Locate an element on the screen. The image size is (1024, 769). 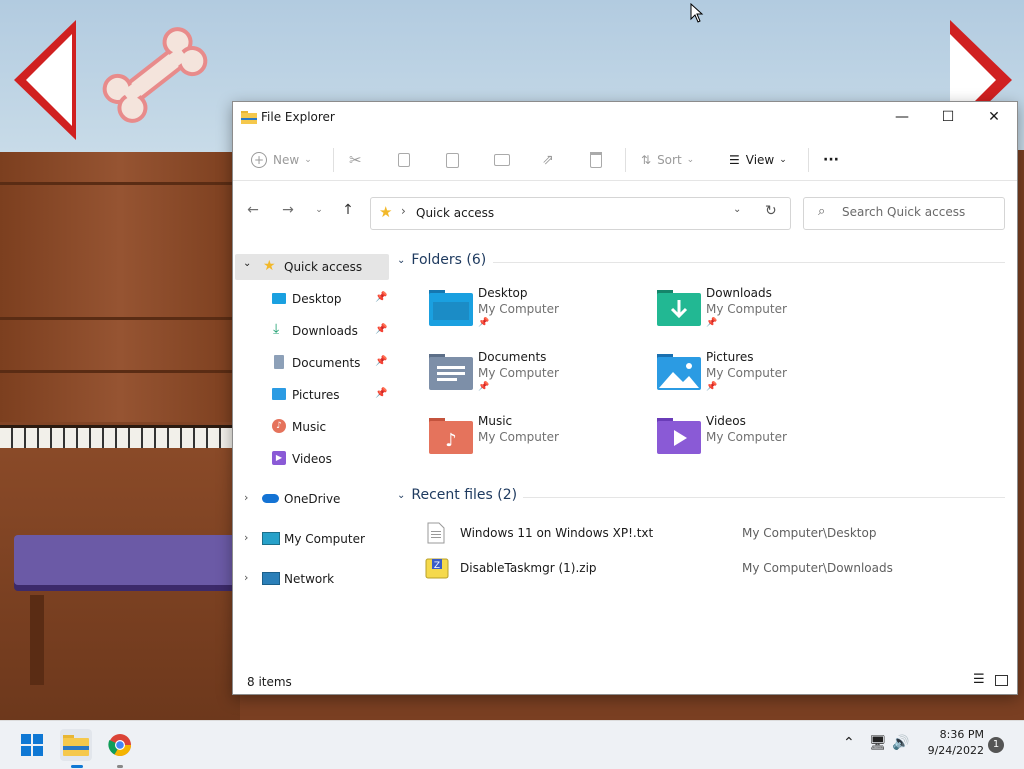
recent-files-section-header: ⌄ Recent files (2) is located at coordinates (457, 495).